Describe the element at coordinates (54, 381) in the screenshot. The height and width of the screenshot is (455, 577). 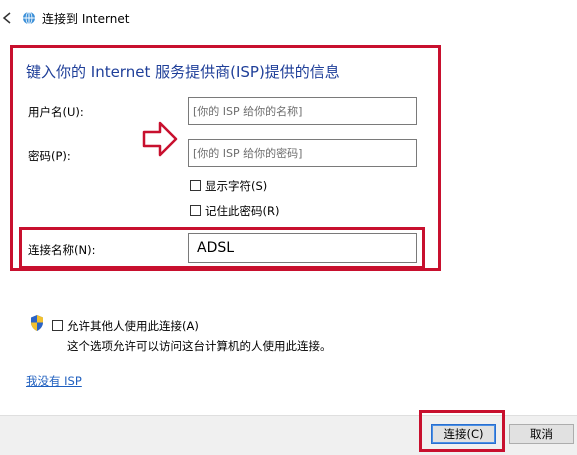
I see `no-isp-link: 我没有 ISP` at that location.